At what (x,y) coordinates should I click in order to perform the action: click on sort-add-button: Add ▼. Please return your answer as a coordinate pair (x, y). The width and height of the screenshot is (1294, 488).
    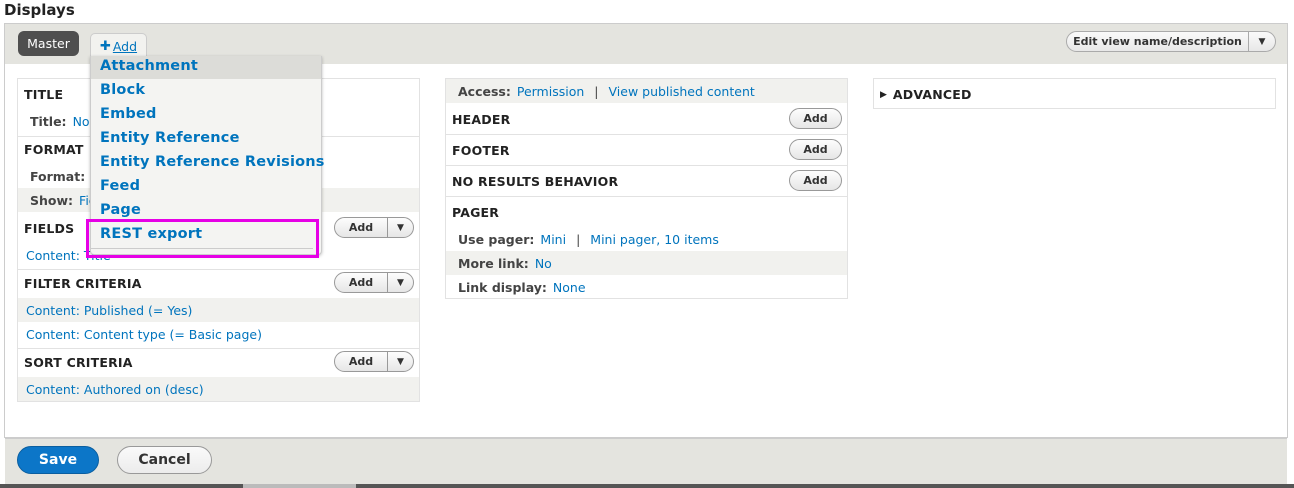
    Looking at the image, I should click on (374, 361).